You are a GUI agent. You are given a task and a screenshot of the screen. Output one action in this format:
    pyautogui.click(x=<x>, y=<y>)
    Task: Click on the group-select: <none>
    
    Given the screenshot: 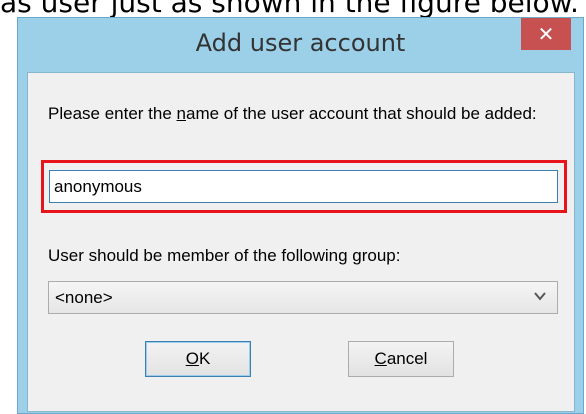 What is the action you would take?
    pyautogui.click(x=303, y=297)
    